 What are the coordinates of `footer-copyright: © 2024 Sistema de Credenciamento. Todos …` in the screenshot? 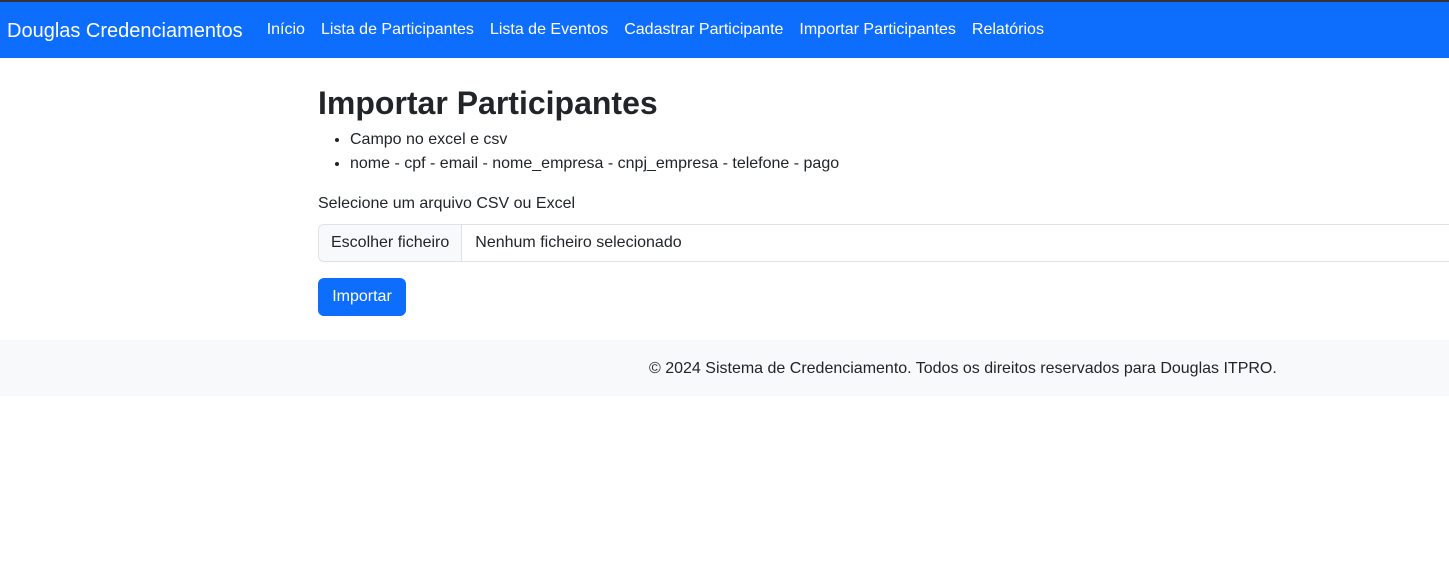 It's located at (963, 368).